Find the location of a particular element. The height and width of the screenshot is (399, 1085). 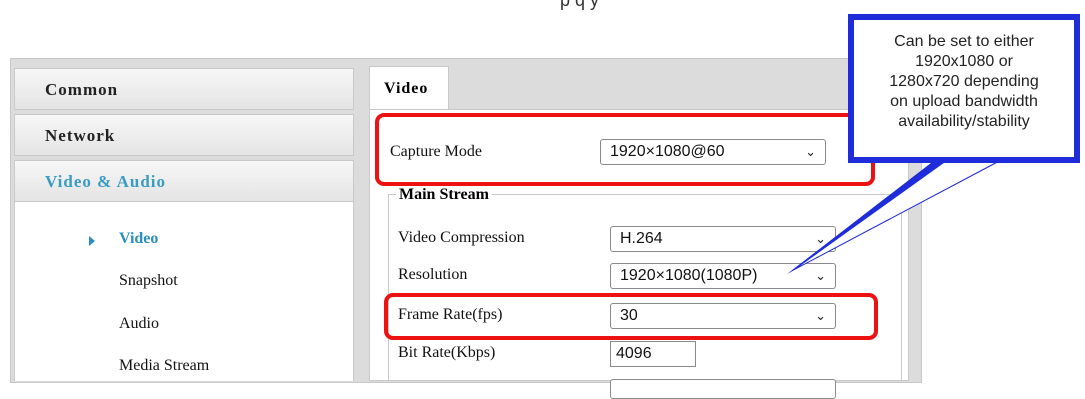

callout-line: 1920x1080 or is located at coordinates (964, 61).